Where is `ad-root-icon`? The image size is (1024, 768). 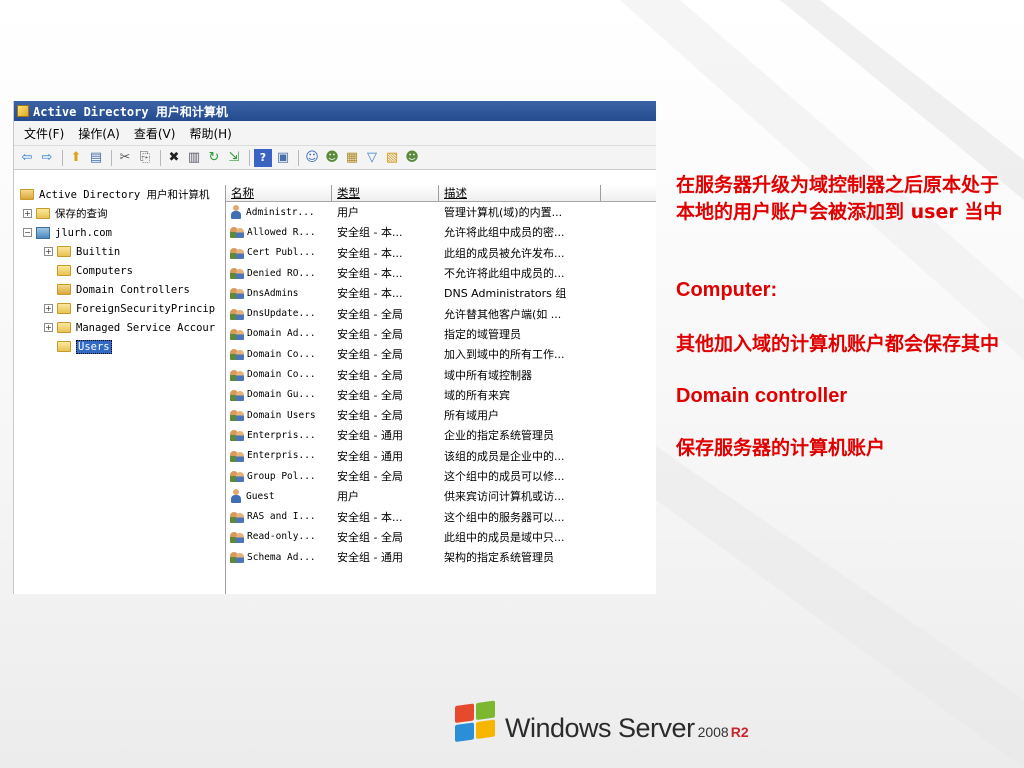
ad-root-icon is located at coordinates (27, 194).